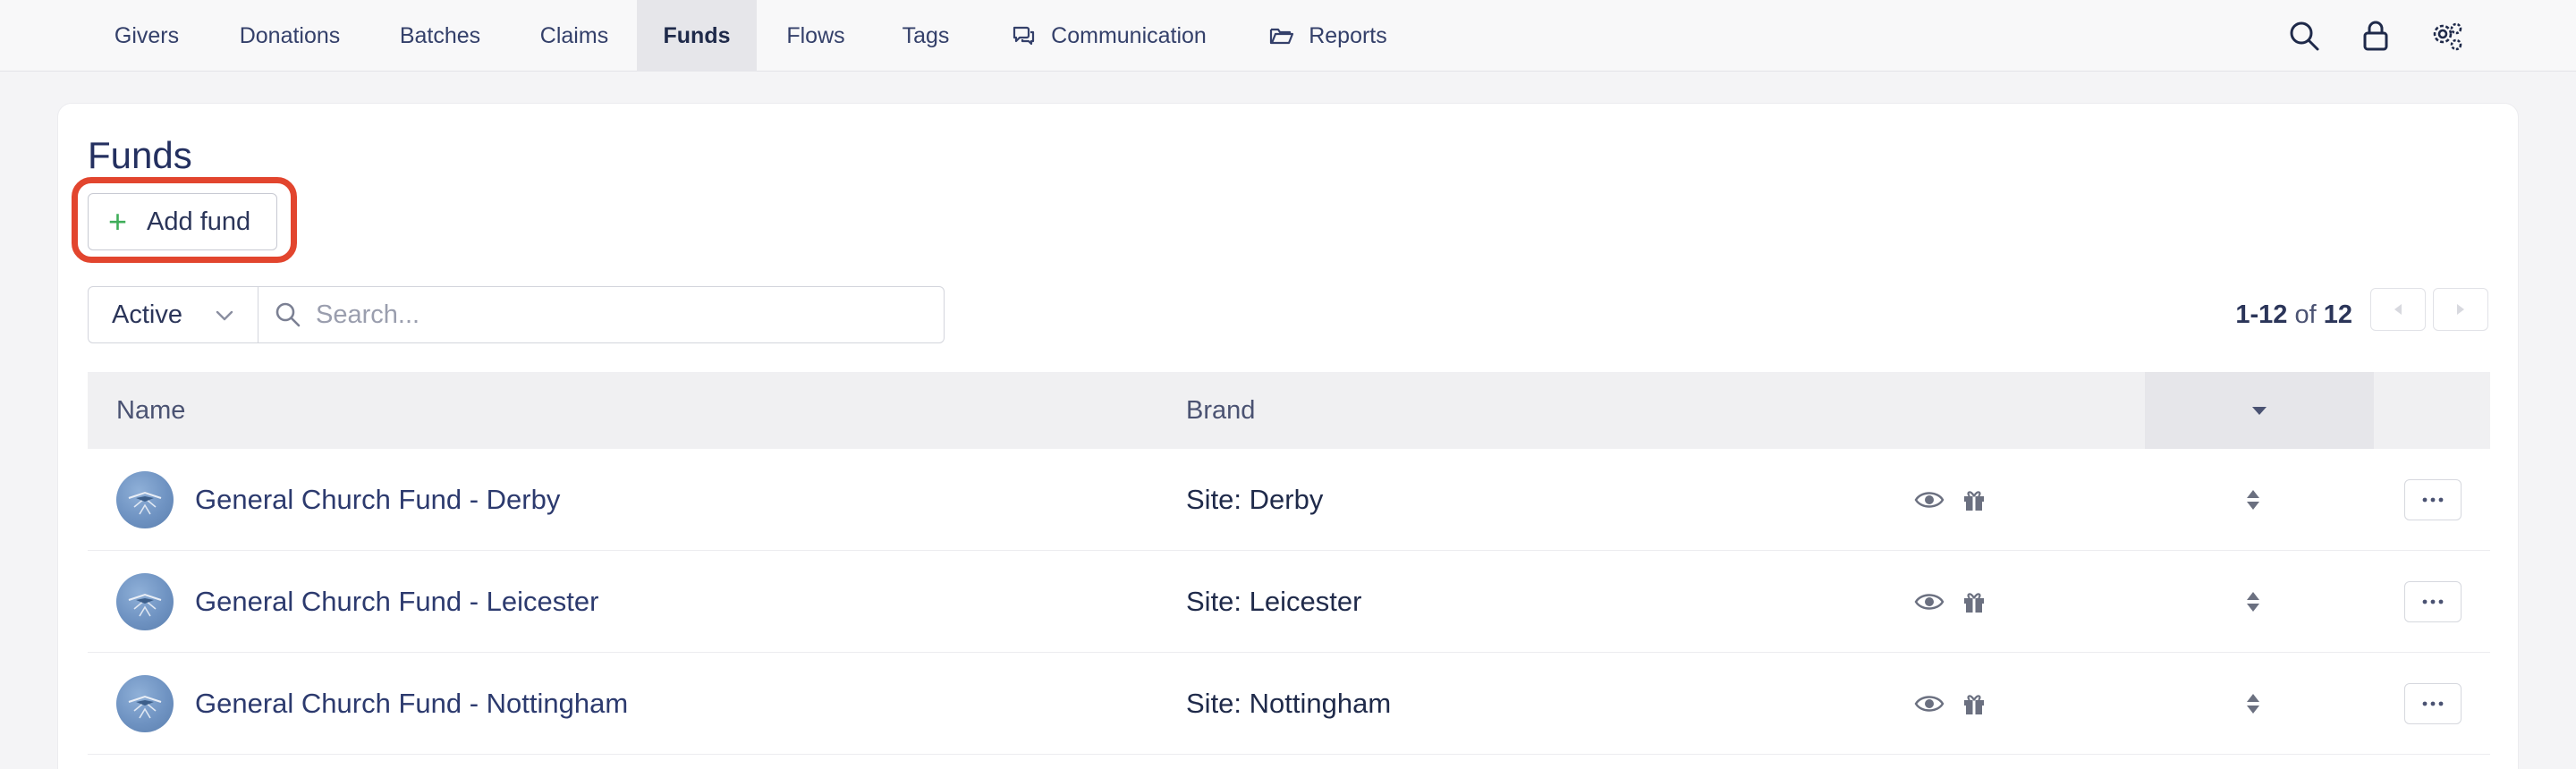  I want to click on column-header-name: Name, so click(150, 411).